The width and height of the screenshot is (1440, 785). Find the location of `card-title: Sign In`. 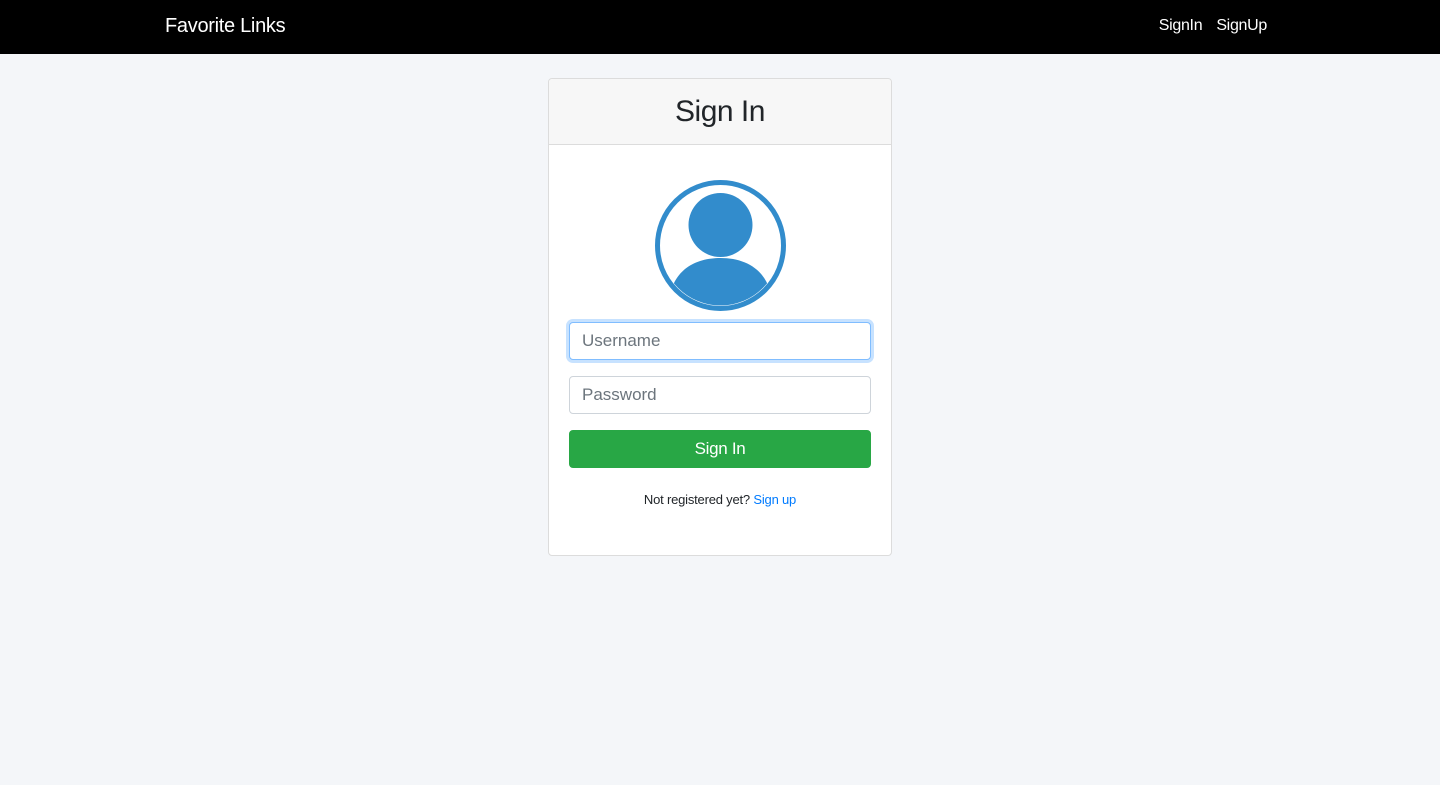

card-title: Sign In is located at coordinates (720, 111).